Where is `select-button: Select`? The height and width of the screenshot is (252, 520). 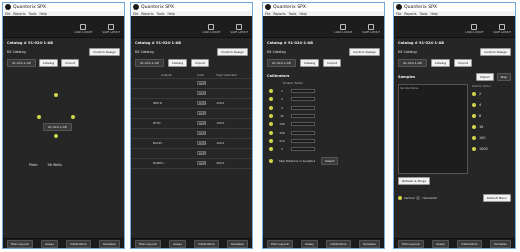 select-button: Select is located at coordinates (330, 161).